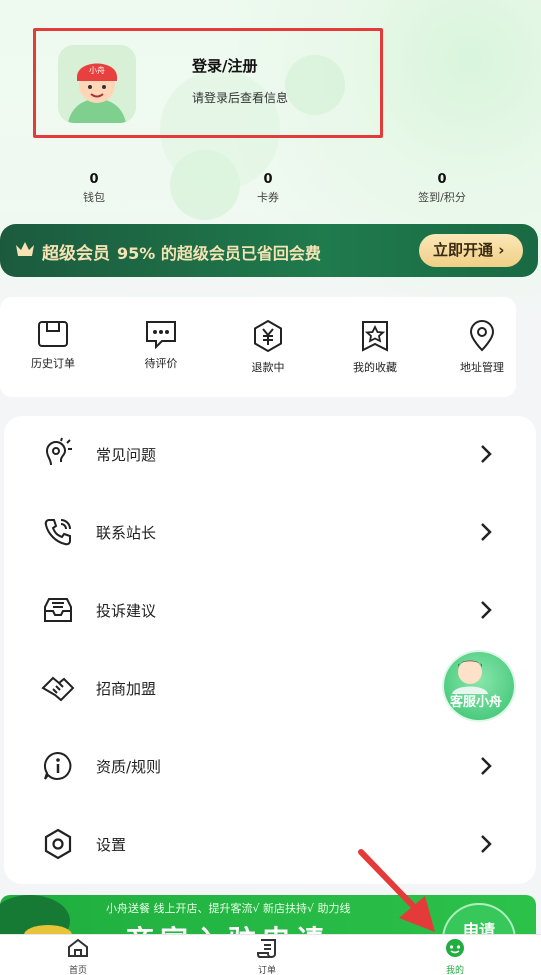 The height and width of the screenshot is (975, 541). I want to click on phone-icon, so click(57, 532).